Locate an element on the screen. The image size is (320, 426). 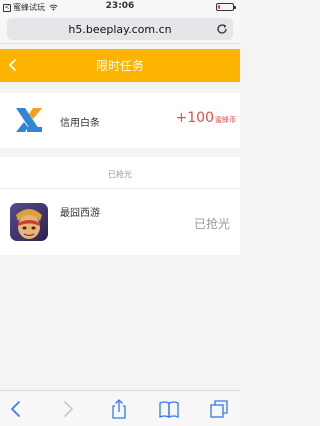
reload-icon is located at coordinates (222, 29).